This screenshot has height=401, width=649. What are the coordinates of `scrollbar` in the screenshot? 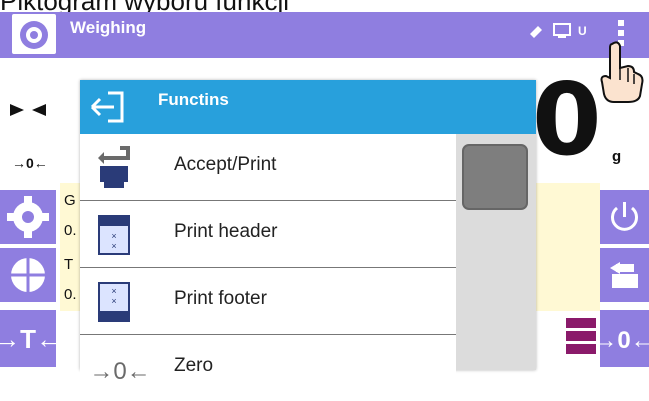 It's located at (496, 252).